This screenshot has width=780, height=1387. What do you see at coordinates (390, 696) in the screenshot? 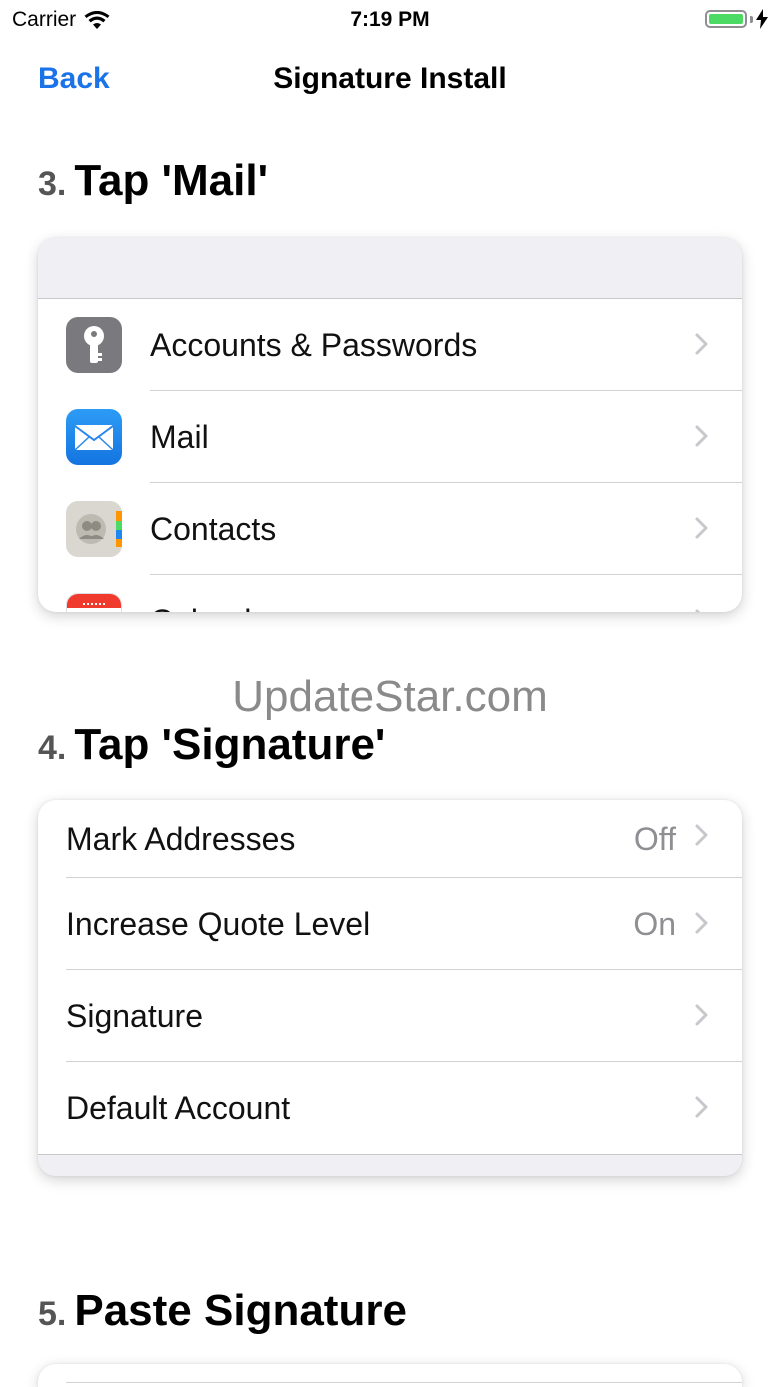
I see `watermark: UpdateStar.com` at bounding box center [390, 696].